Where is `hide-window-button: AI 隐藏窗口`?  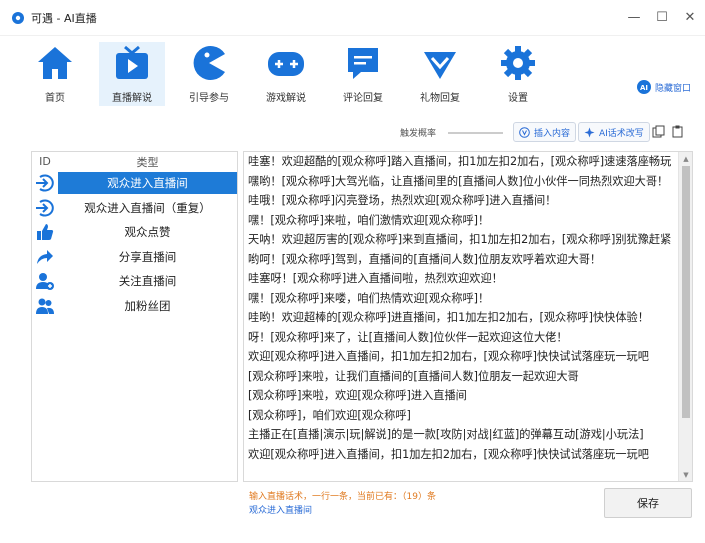 hide-window-button: AI 隐藏窗口 is located at coordinates (663, 87).